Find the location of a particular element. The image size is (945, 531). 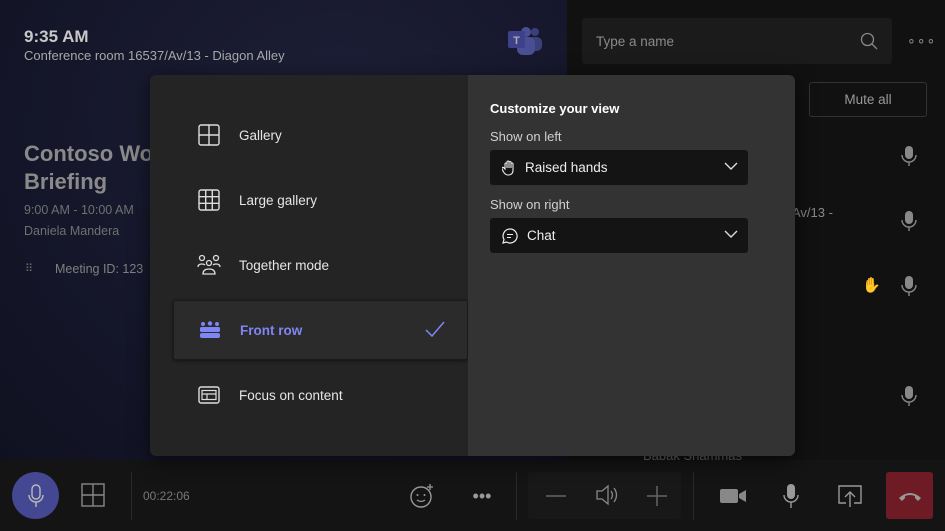

large-gallery-icon is located at coordinates (209, 200).